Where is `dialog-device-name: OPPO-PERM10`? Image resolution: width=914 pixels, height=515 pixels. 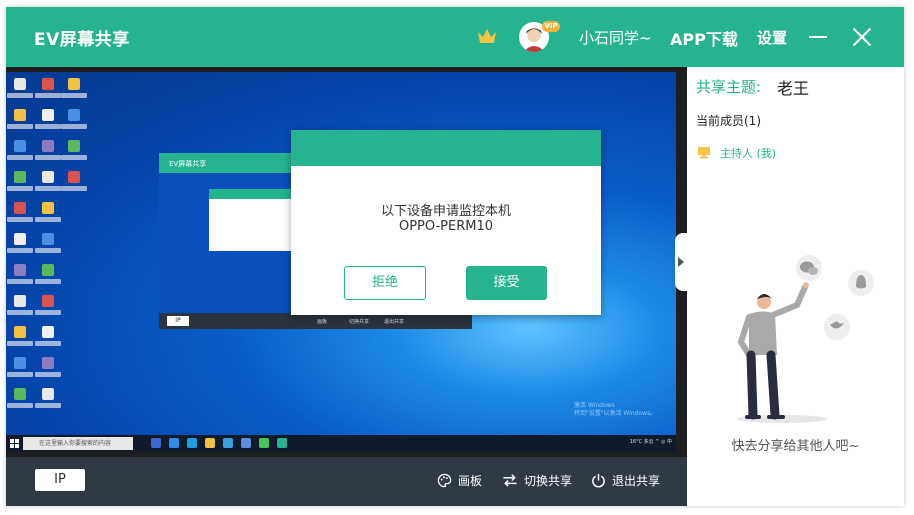 dialog-device-name: OPPO-PERM10 is located at coordinates (446, 226).